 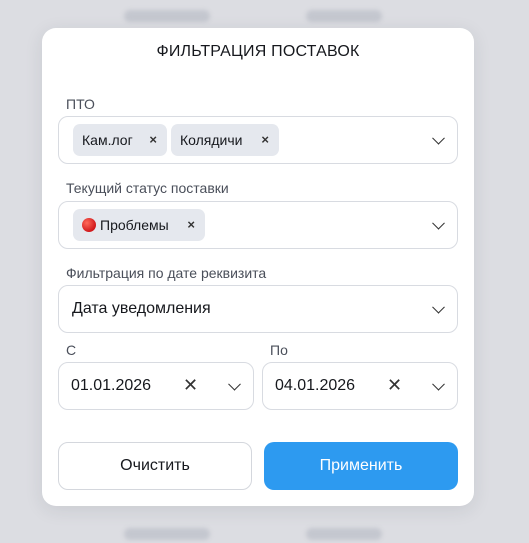 I want to click on status-chip-label: Проблемы, so click(x=134, y=225).